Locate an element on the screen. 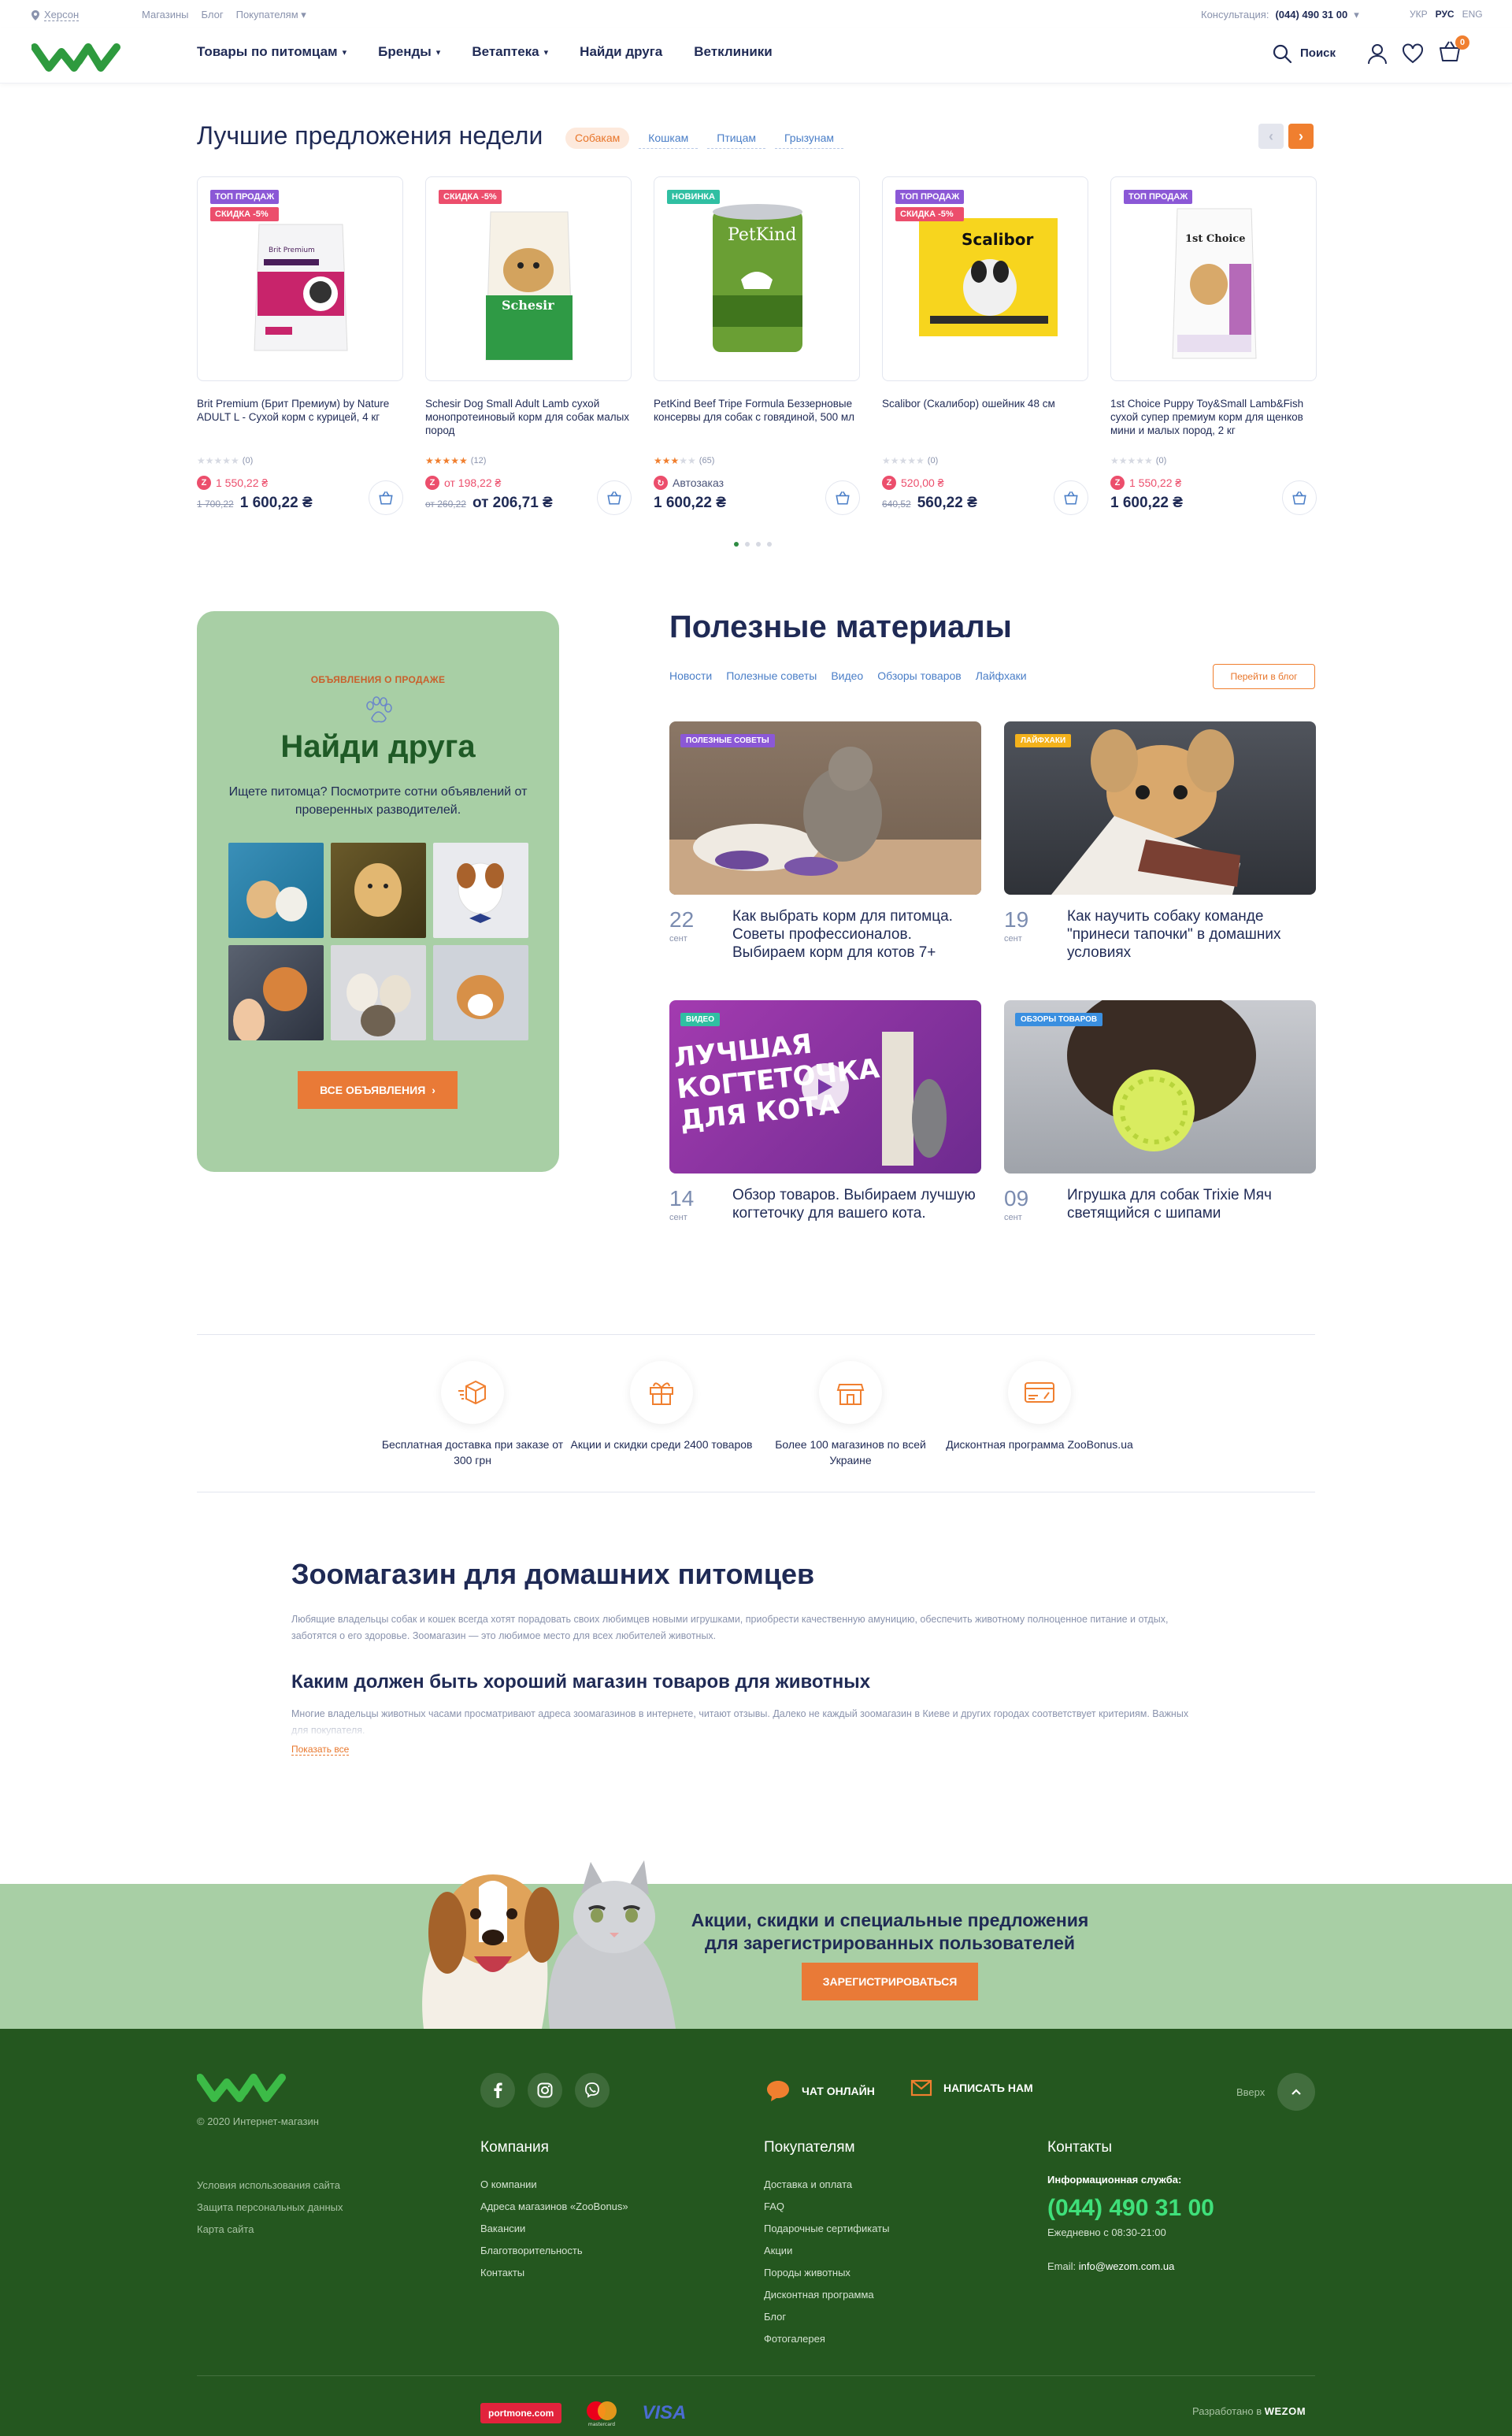  legal-link-sitemap: Карта сайта is located at coordinates (270, 2230).